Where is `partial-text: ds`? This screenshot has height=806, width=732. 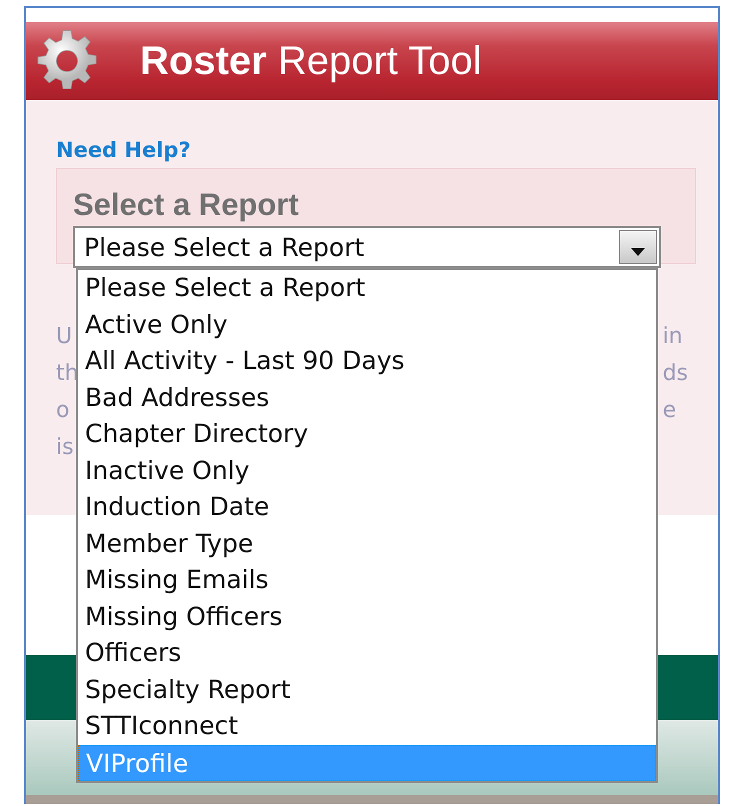 partial-text: ds is located at coordinates (675, 374).